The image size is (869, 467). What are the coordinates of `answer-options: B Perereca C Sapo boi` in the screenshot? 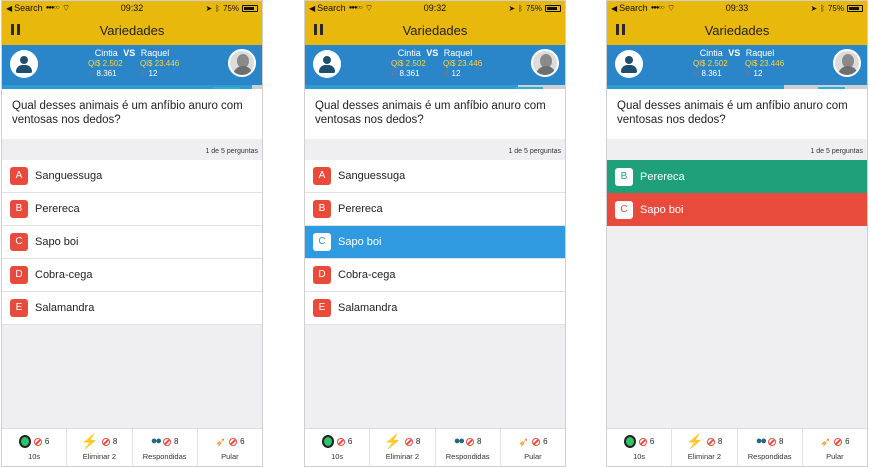 It's located at (737, 193).